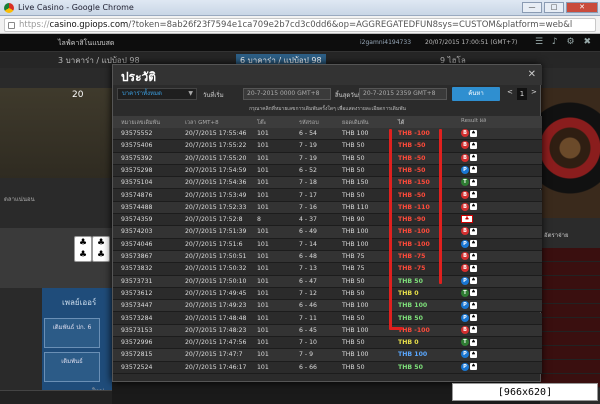  I want to click on minimize-button: —, so click(532, 7).